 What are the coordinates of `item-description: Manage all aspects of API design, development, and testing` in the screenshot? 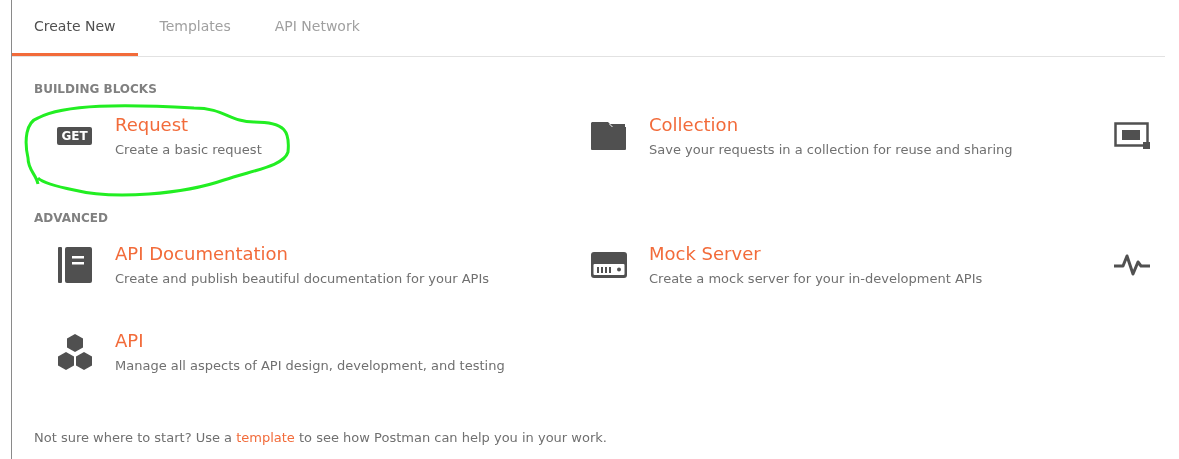 It's located at (310, 366).